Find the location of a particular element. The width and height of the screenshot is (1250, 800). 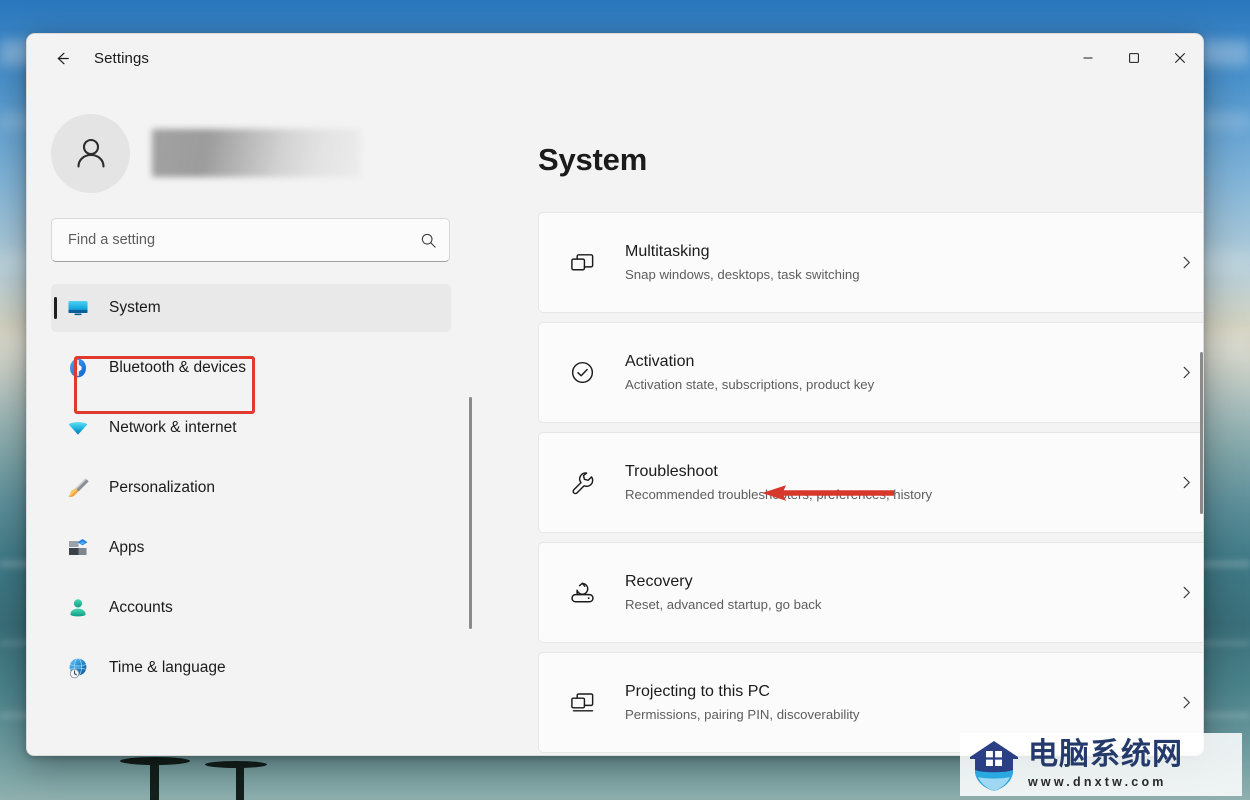

card-title: Troubleshoot is located at coordinates (671, 472).